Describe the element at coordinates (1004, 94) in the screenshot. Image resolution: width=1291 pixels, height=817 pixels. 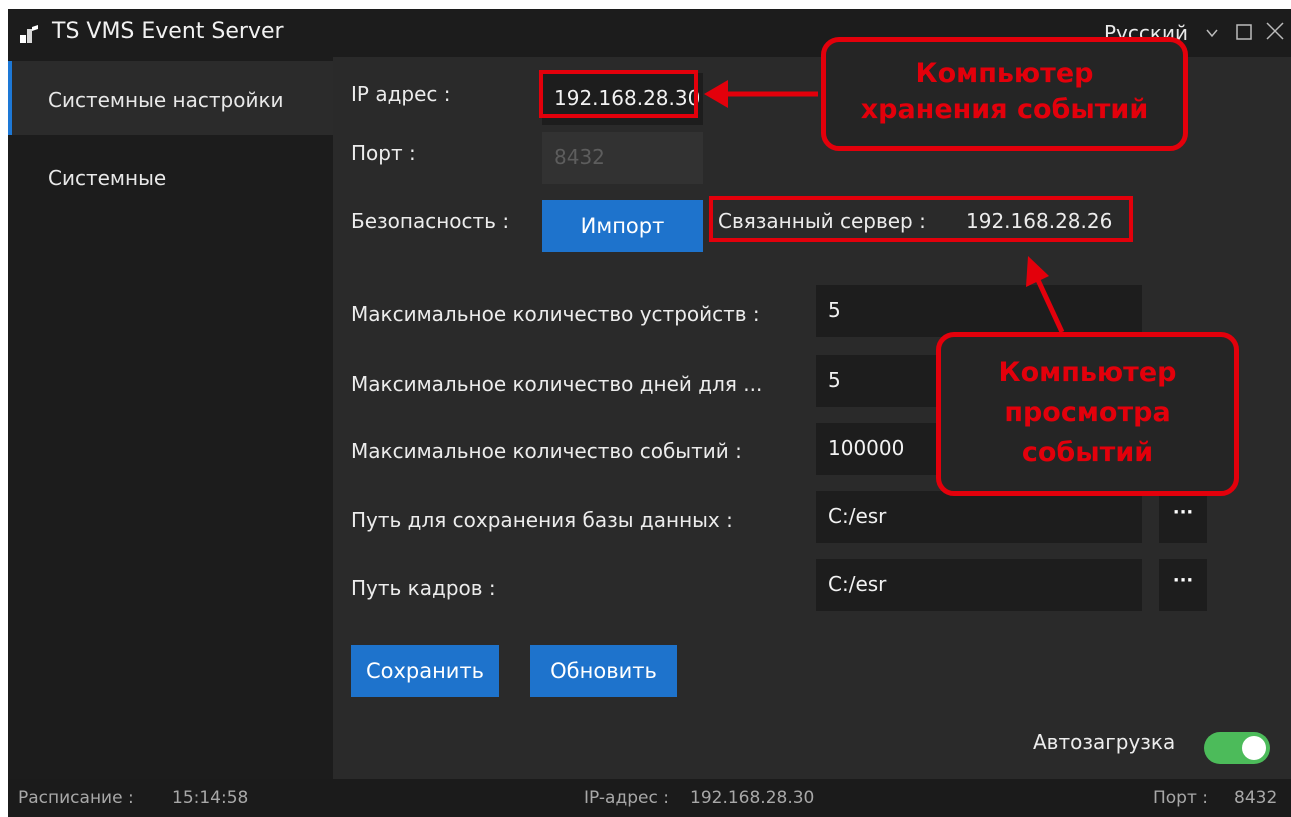
I see `storage-computer-callout: Компьютер хранения событий` at that location.